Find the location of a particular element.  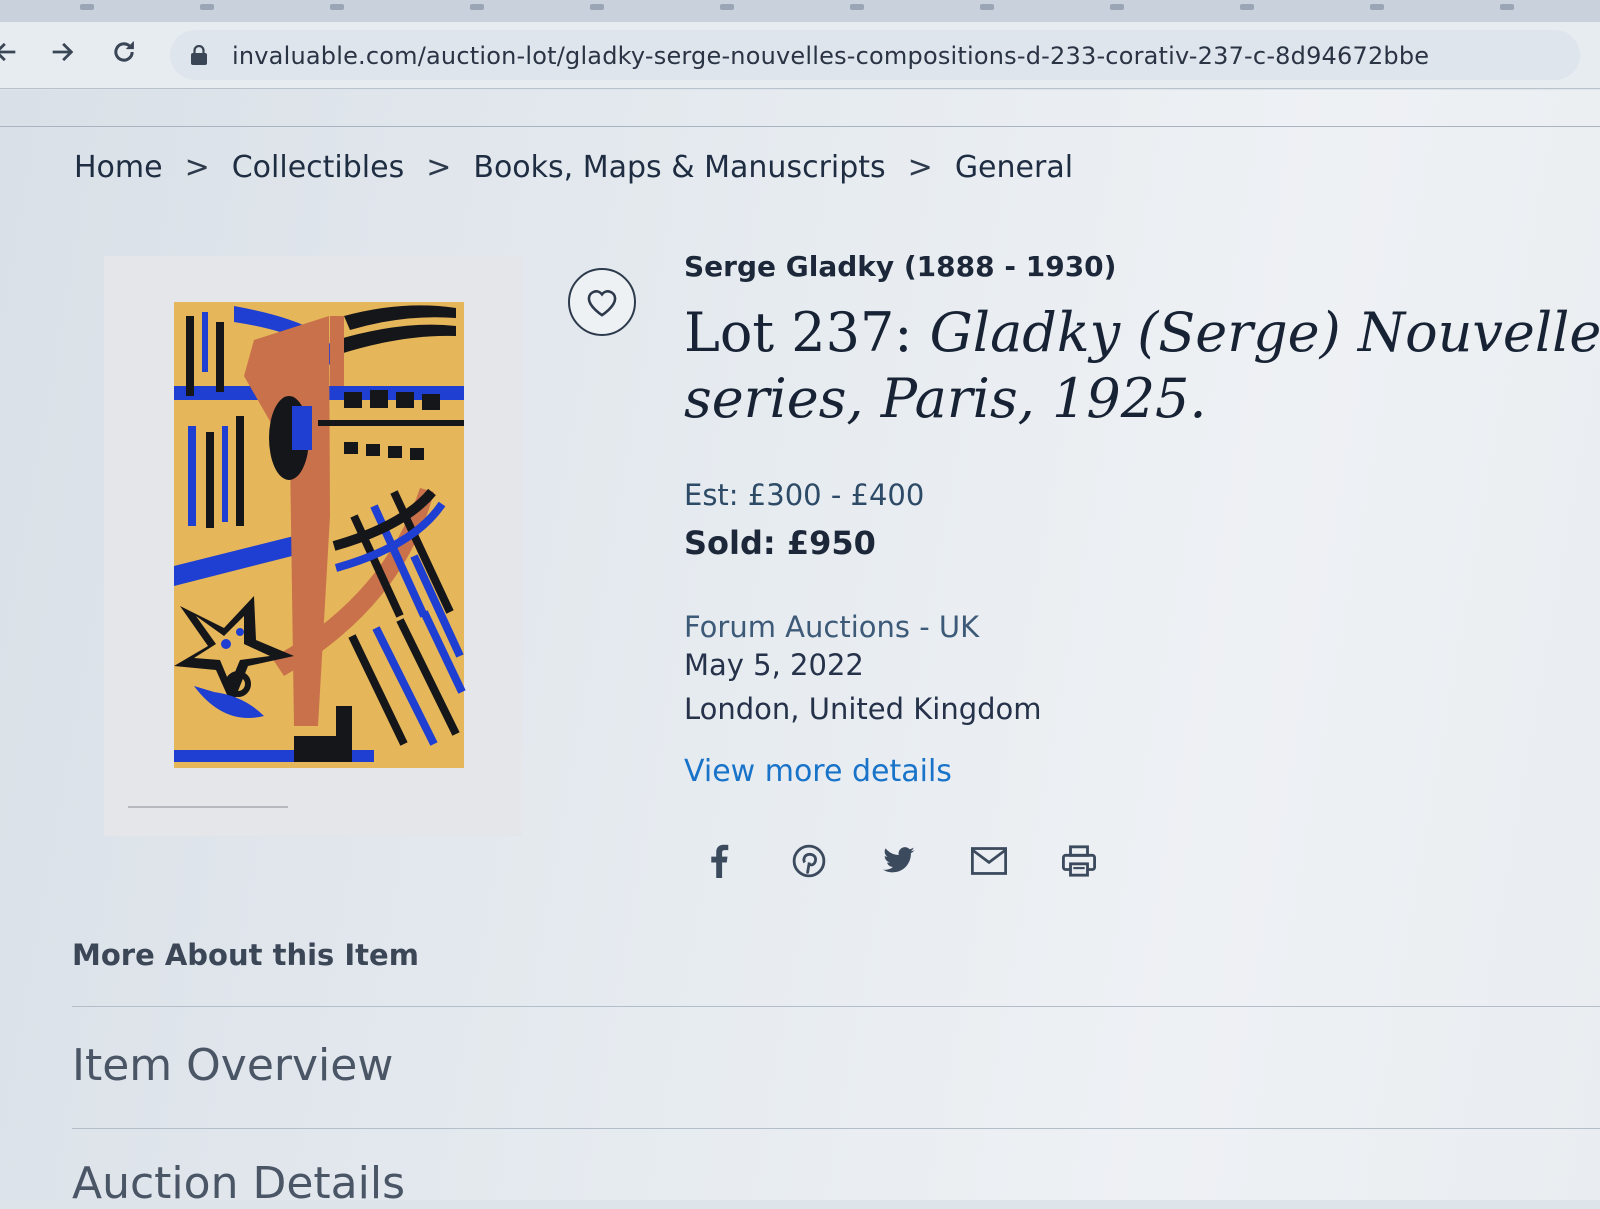

image-caption-line is located at coordinates (208, 807).